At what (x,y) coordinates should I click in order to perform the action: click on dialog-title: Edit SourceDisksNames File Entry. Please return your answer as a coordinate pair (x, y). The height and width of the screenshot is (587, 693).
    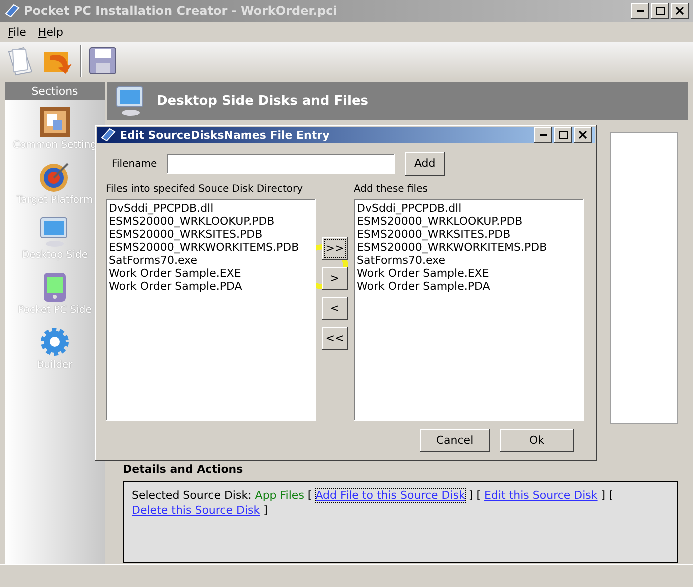
    Looking at the image, I should click on (225, 135).